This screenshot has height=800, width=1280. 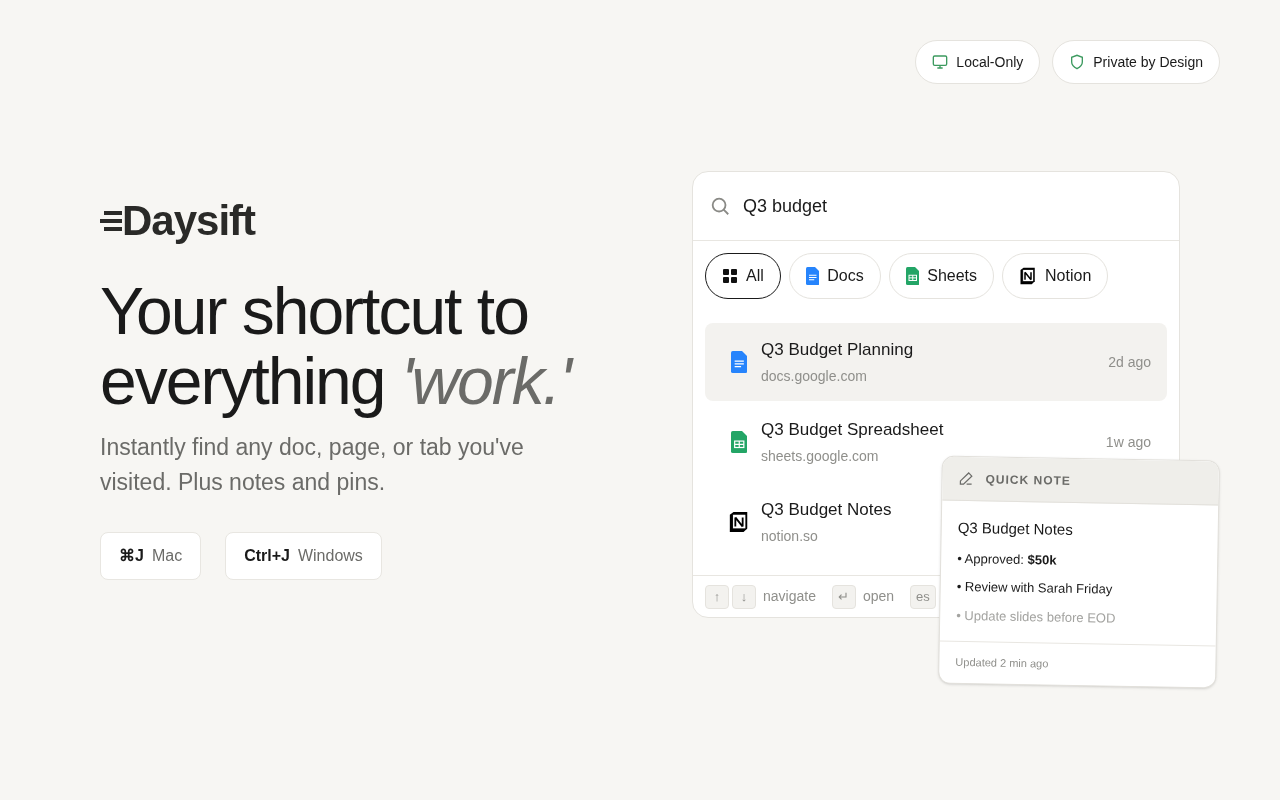 What do you see at coordinates (936, 362) in the screenshot?
I see `result-item: Q3 Budget Planning docs.google.com 2d ago` at bounding box center [936, 362].